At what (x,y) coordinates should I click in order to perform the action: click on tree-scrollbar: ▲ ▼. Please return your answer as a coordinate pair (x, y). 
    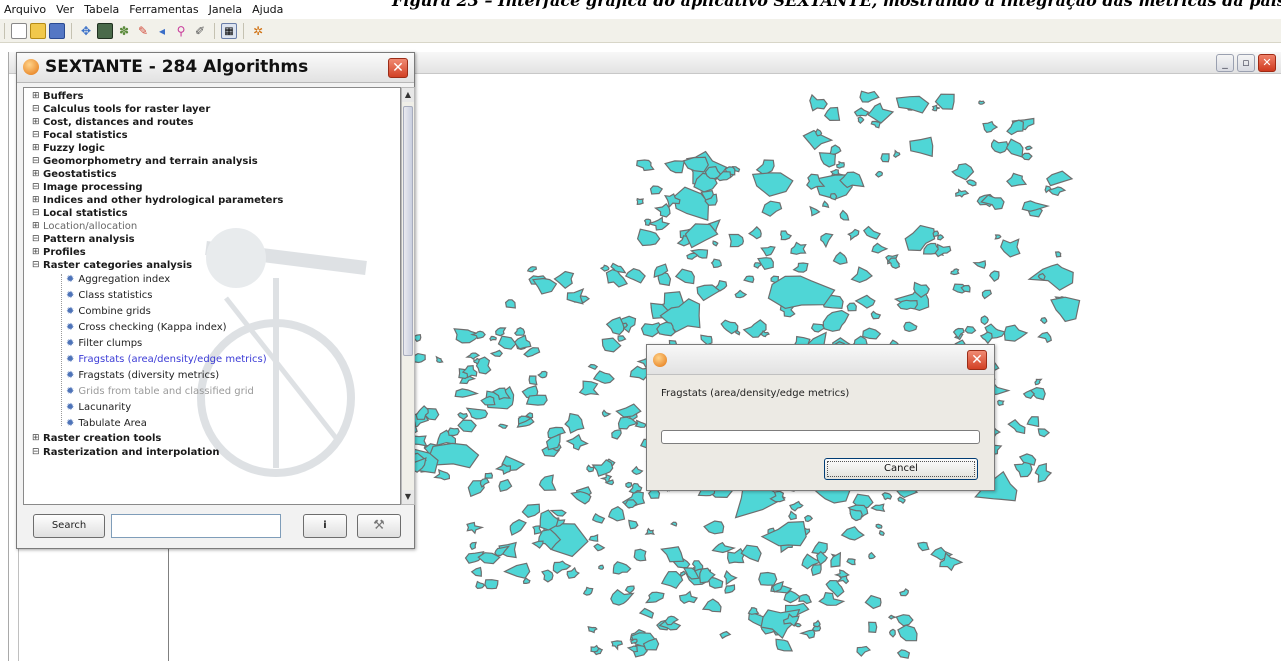
    Looking at the image, I should click on (408, 296).